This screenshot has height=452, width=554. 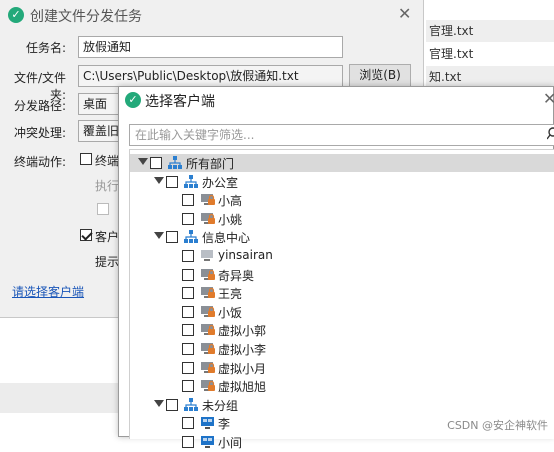 What do you see at coordinates (550, 134) in the screenshot?
I see `search-icon` at bounding box center [550, 134].